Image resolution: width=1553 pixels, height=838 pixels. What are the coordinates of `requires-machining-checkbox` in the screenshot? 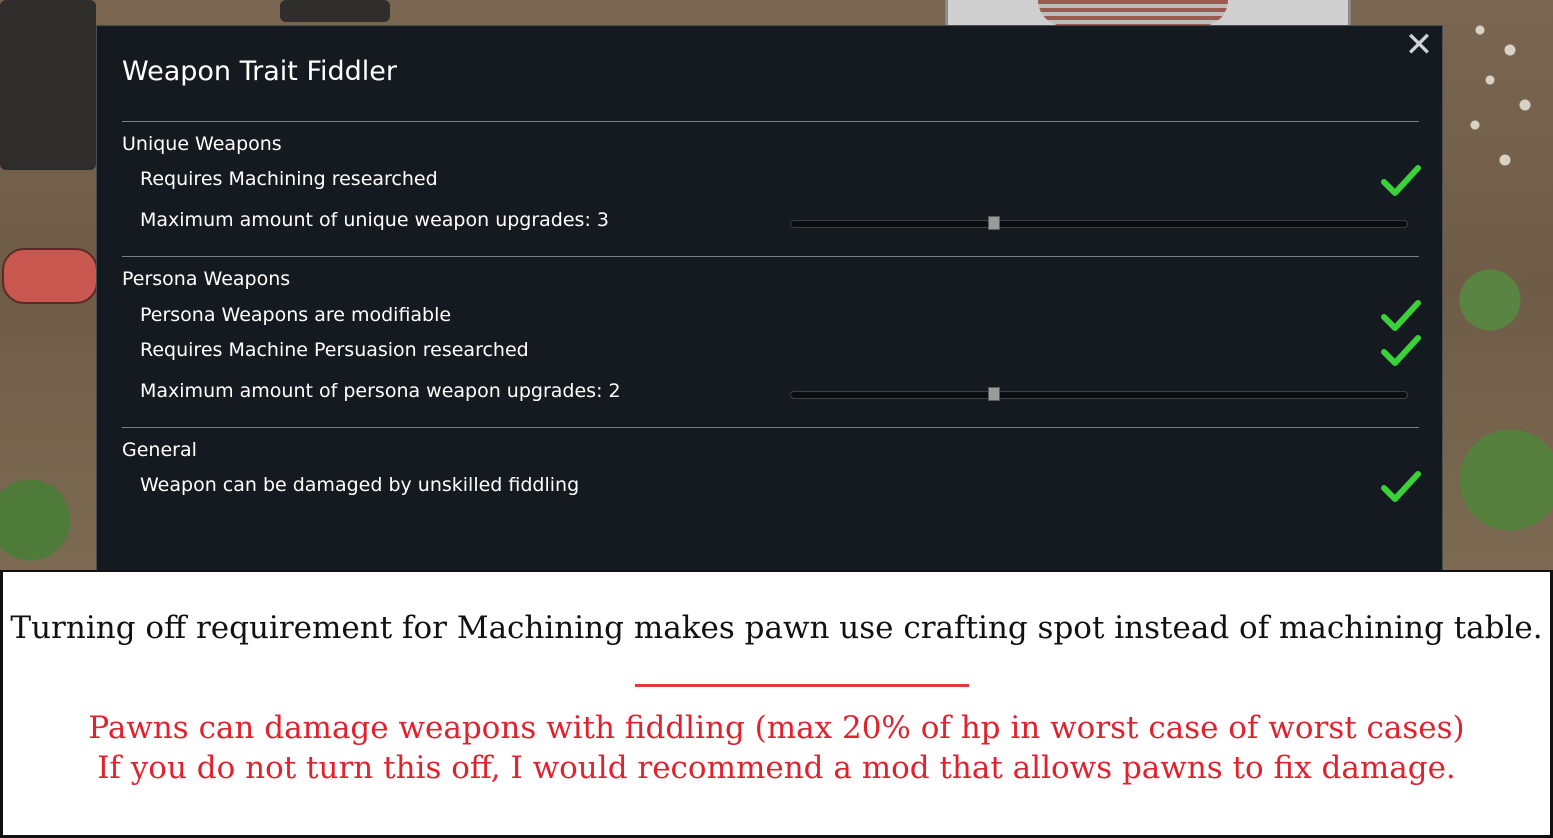 It's located at (1401, 181).